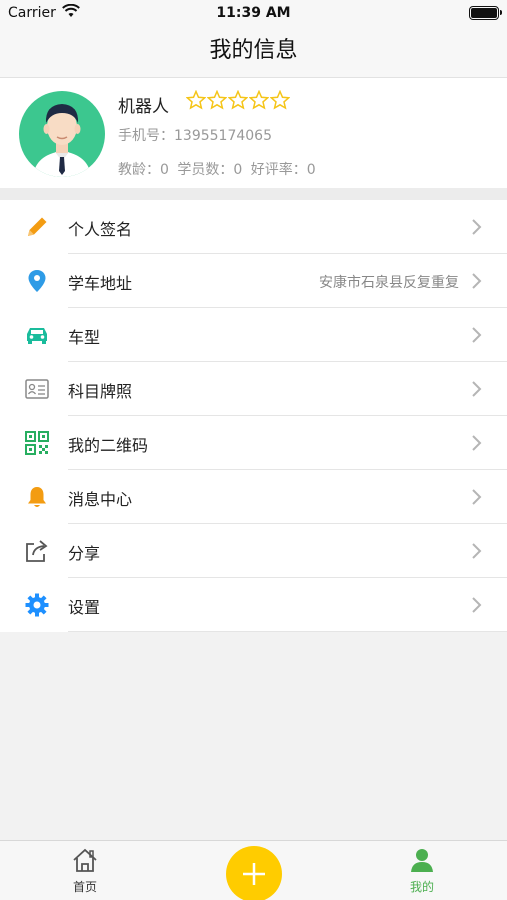 The width and height of the screenshot is (507, 900). I want to click on menu-item-share: 分享, so click(253, 551).